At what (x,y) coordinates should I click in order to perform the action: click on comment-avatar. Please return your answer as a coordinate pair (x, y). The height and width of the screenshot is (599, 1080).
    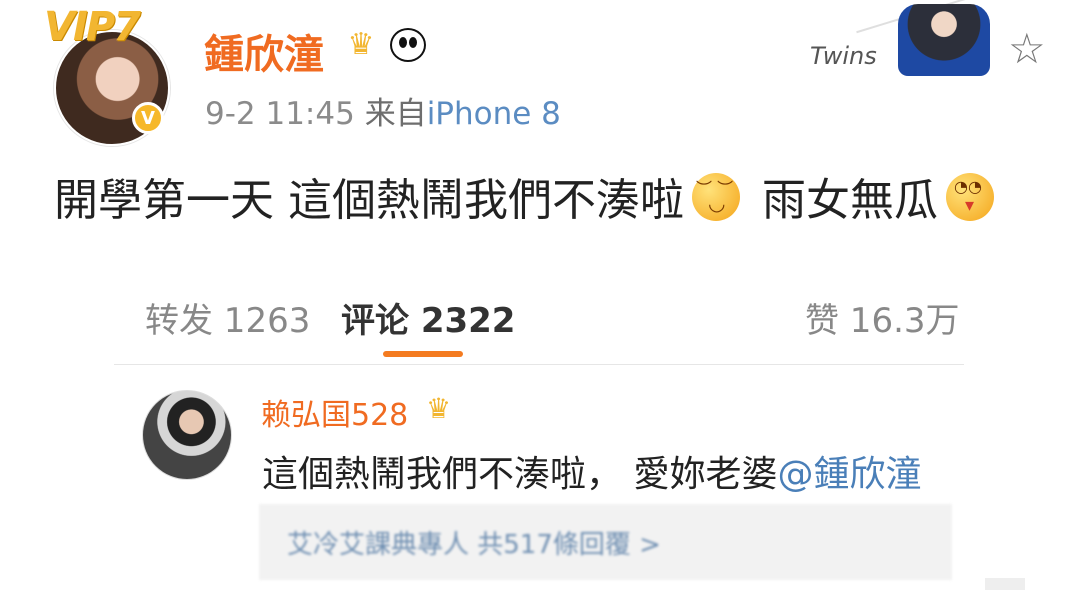
    Looking at the image, I should click on (187, 435).